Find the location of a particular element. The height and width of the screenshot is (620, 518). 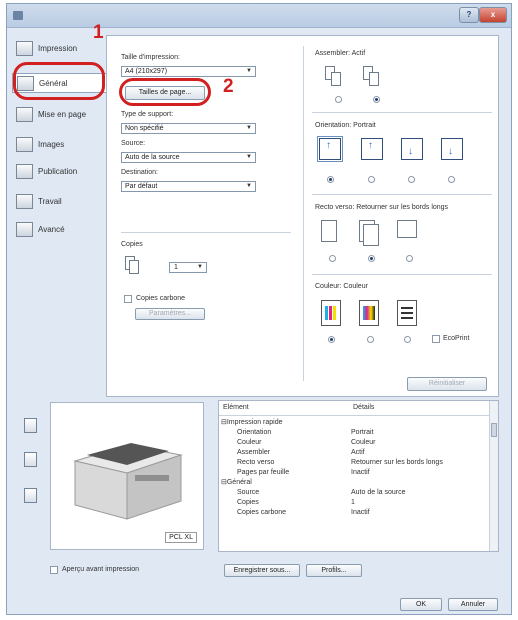

image-icon is located at coordinates (24, 144).